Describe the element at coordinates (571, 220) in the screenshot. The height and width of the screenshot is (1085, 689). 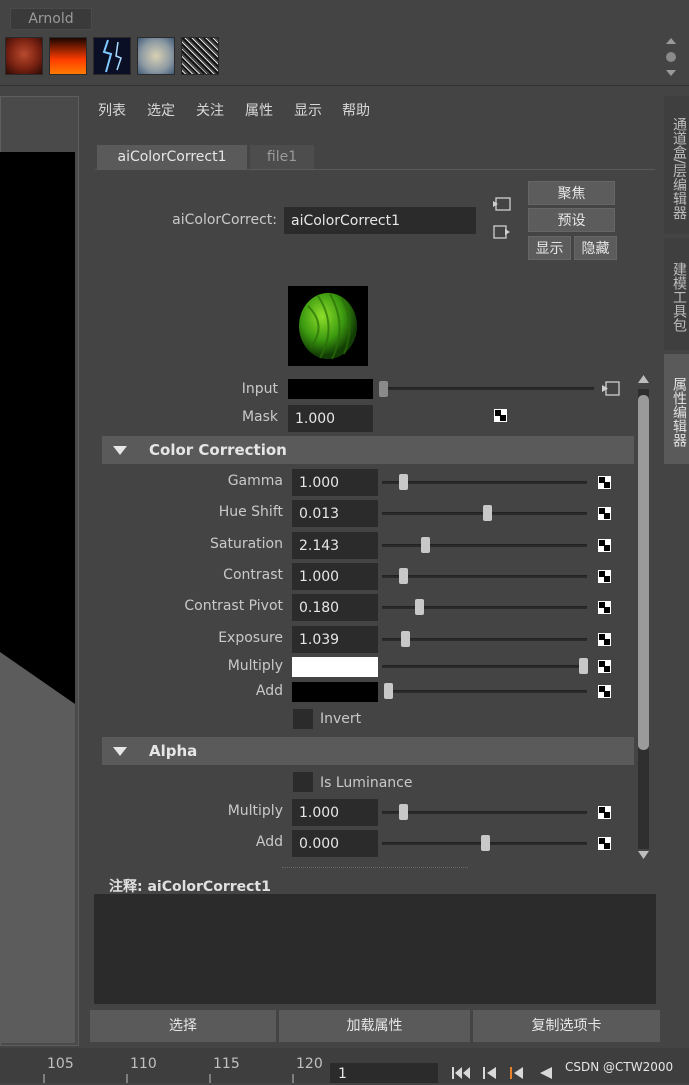
I see `presets-button: 预设` at that location.